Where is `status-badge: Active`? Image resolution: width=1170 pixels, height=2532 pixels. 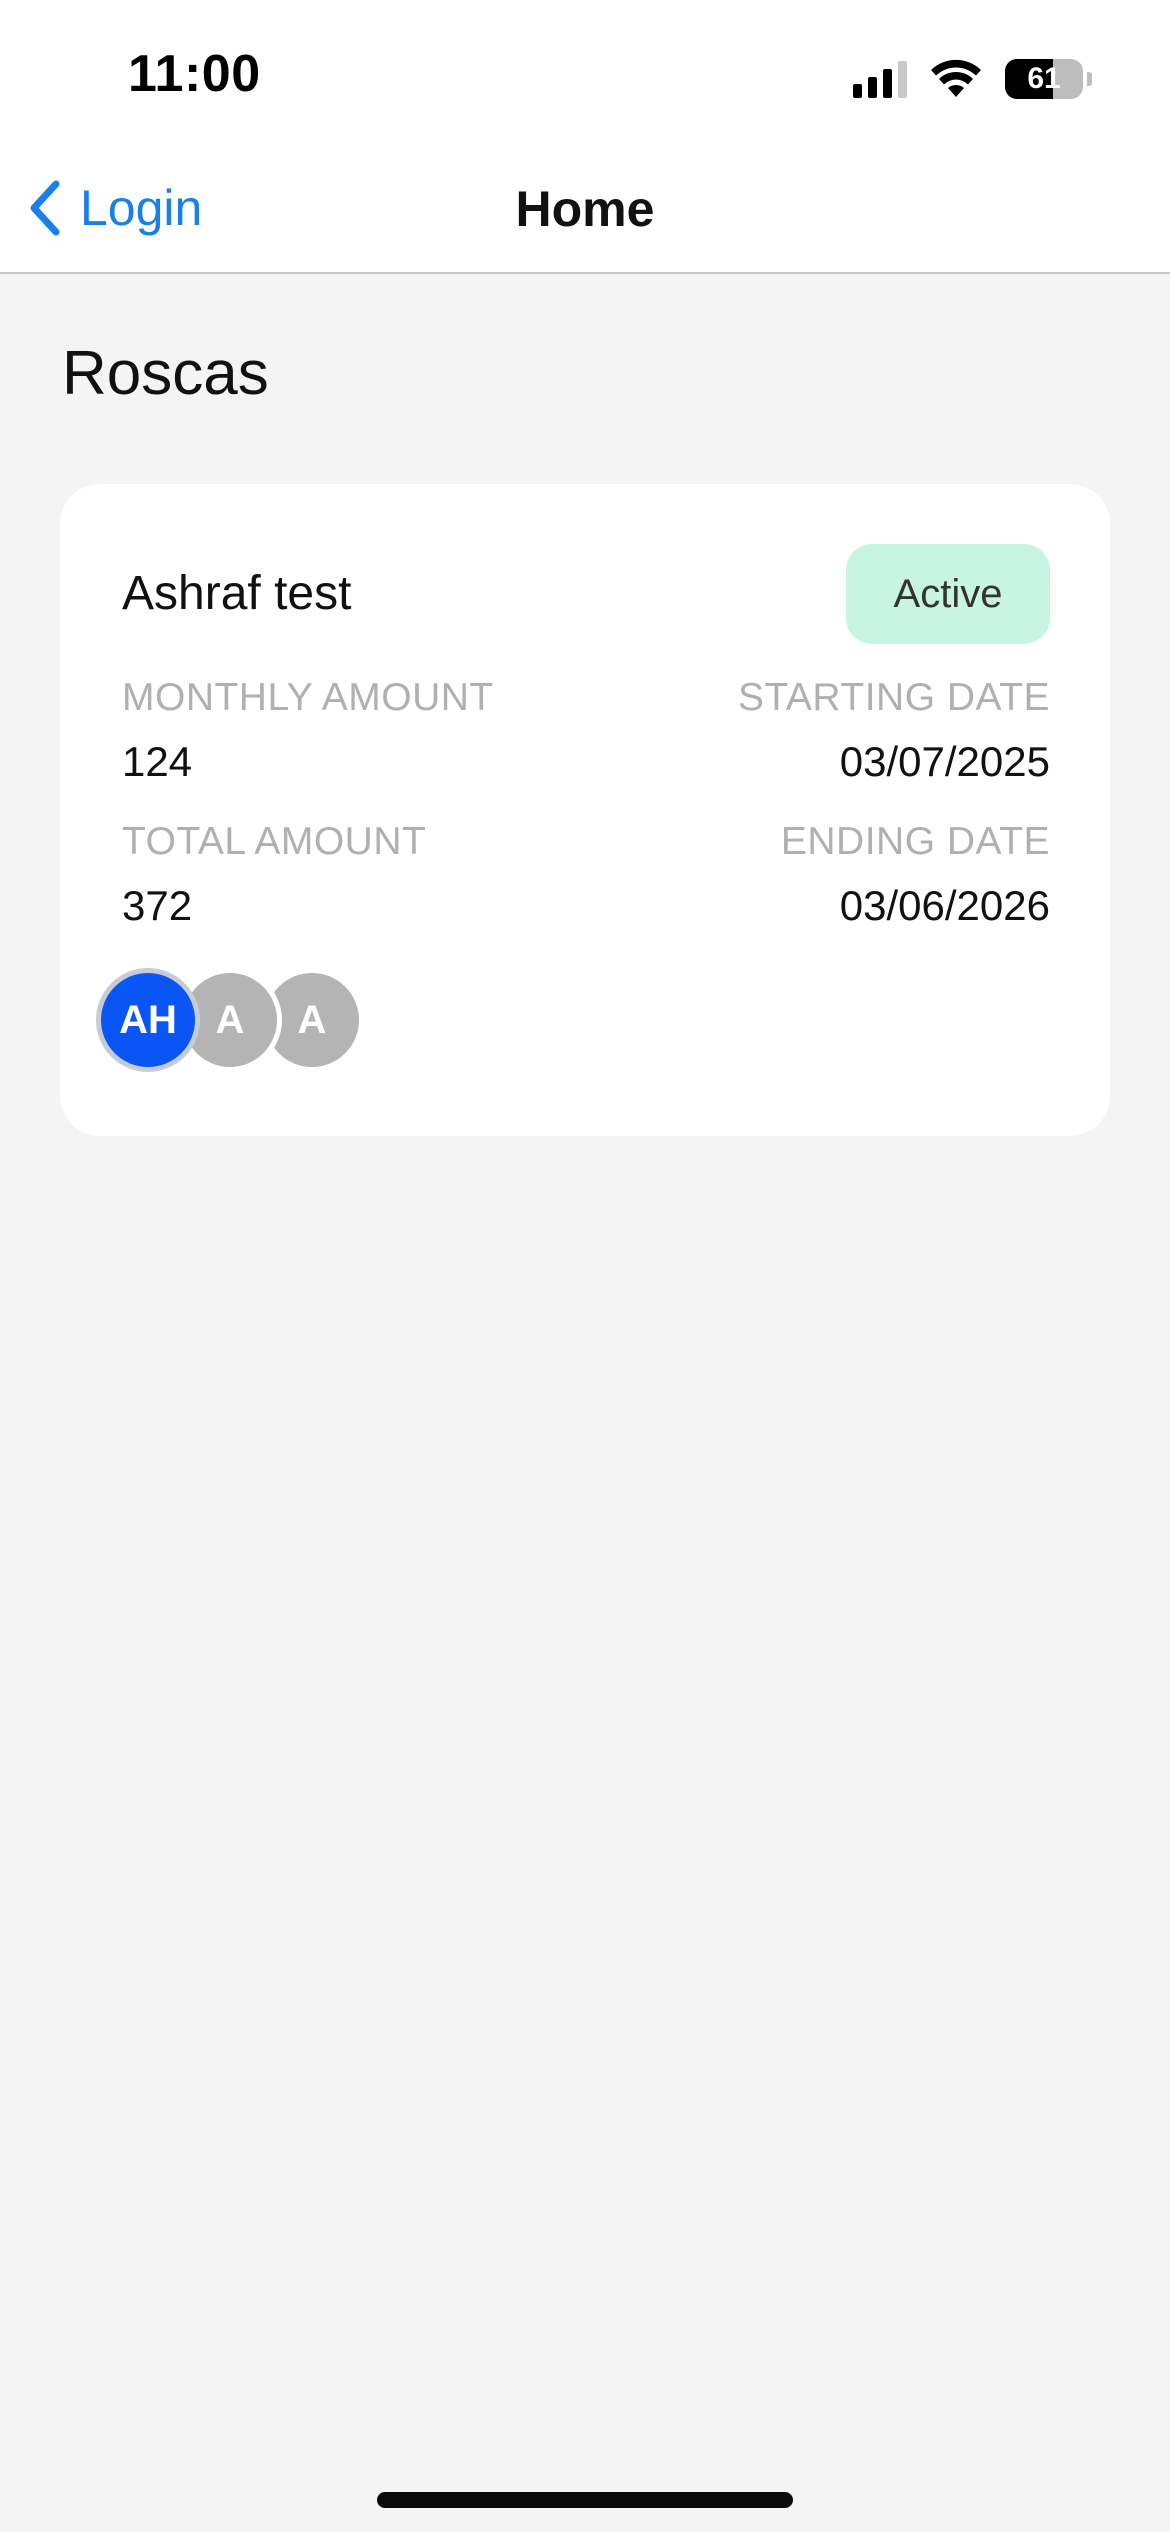
status-badge: Active is located at coordinates (948, 594).